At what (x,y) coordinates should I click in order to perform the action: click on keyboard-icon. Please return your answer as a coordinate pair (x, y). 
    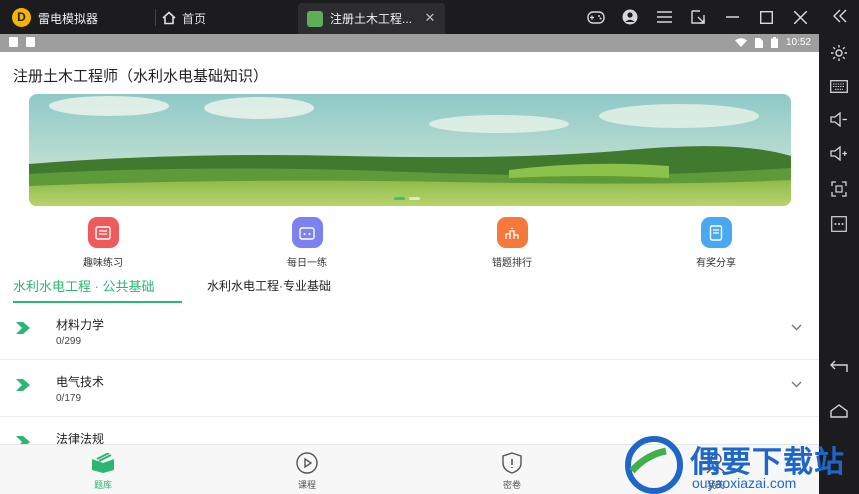
    Looking at the image, I should click on (839, 89).